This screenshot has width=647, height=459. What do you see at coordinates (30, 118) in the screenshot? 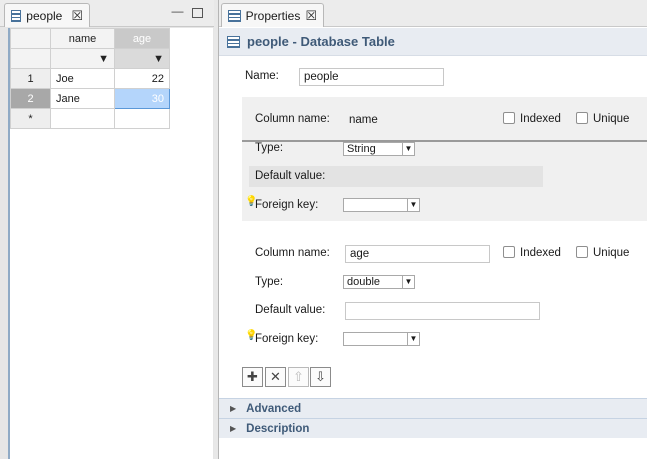
I see `new-row-marker: *` at bounding box center [30, 118].